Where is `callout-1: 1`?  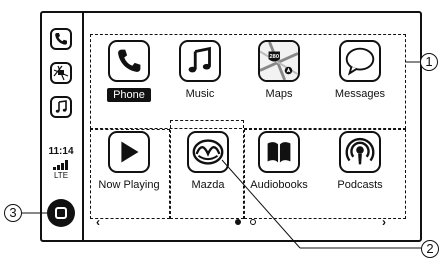
callout-1: 1 is located at coordinates (429, 62).